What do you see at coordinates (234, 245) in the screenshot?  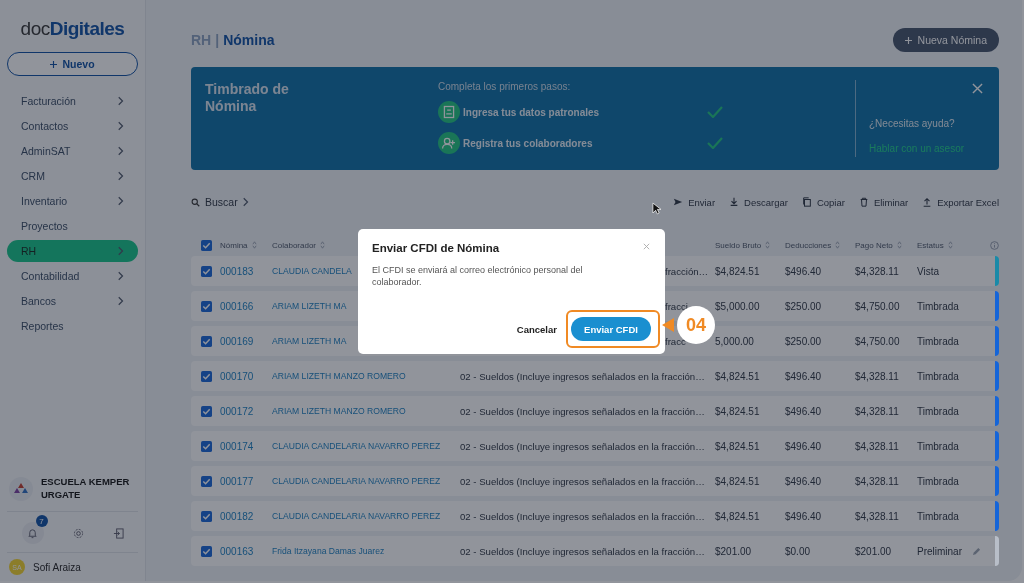 I see `column-header: Nómina` at bounding box center [234, 245].